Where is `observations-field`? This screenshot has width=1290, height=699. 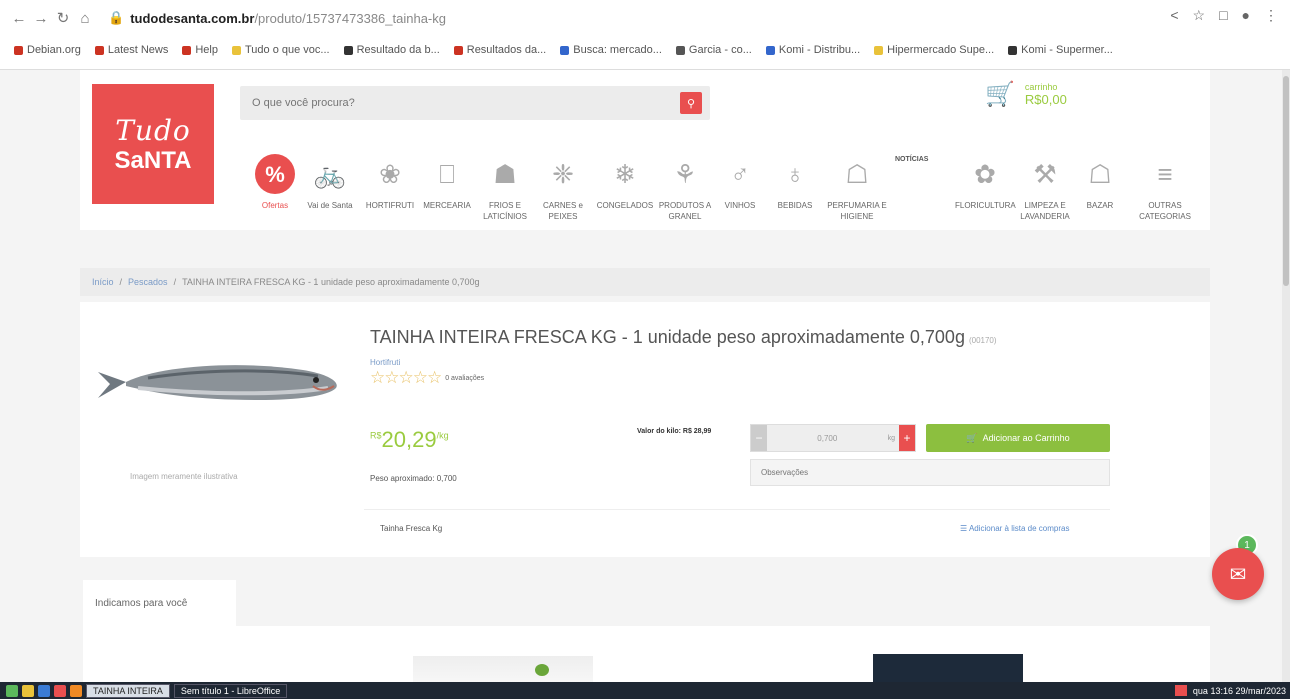 observations-field is located at coordinates (930, 472).